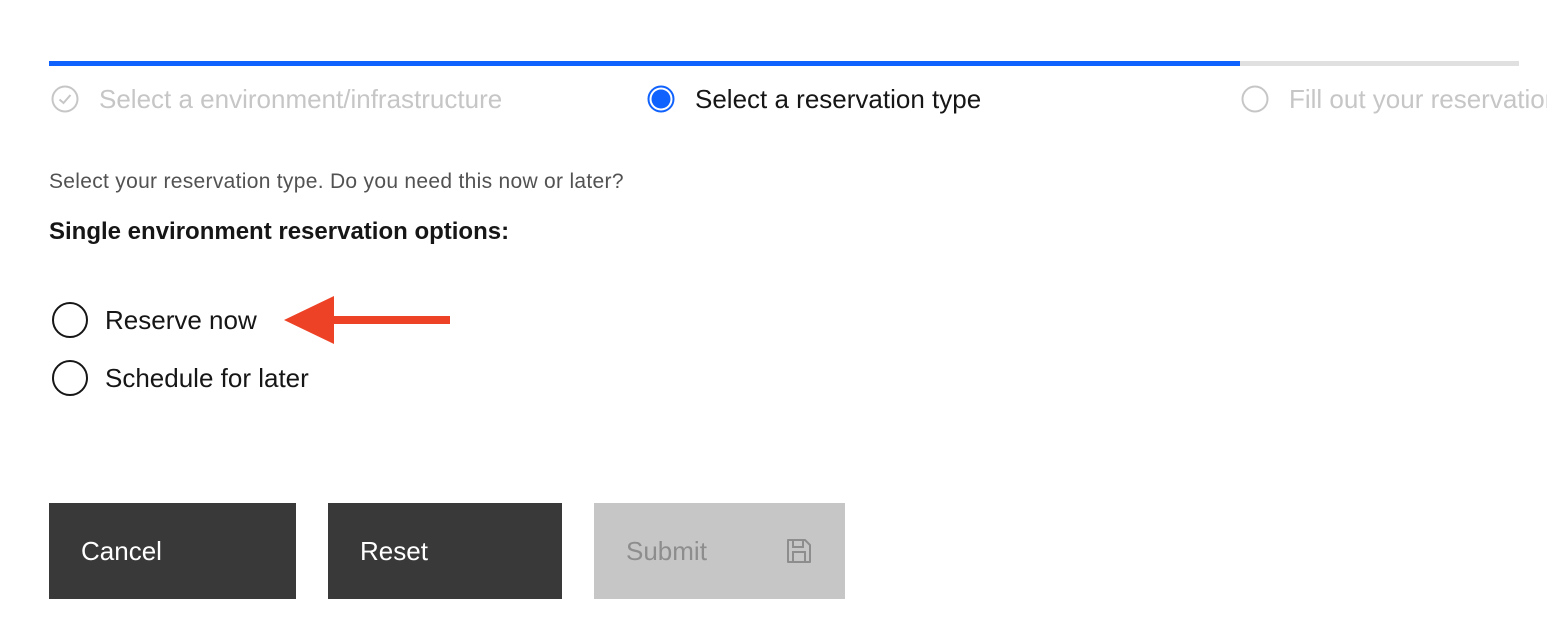  I want to click on submit-button-label: Submit, so click(666, 550).